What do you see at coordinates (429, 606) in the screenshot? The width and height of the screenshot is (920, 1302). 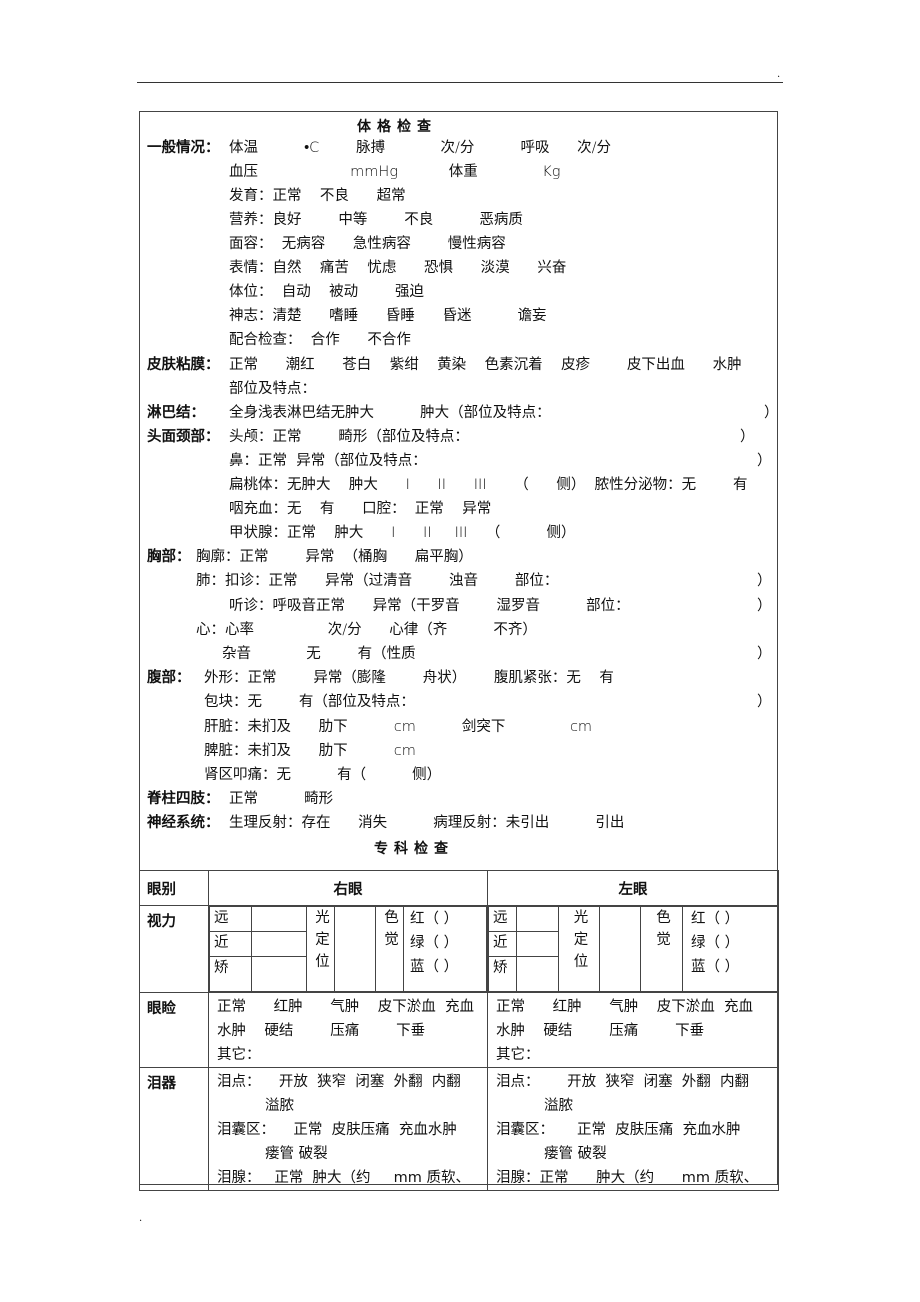 I see `chest-lung-auscultation: 听诊：呼吸音正常 异常（干罗音 湿罗音 部位：` at bounding box center [429, 606].